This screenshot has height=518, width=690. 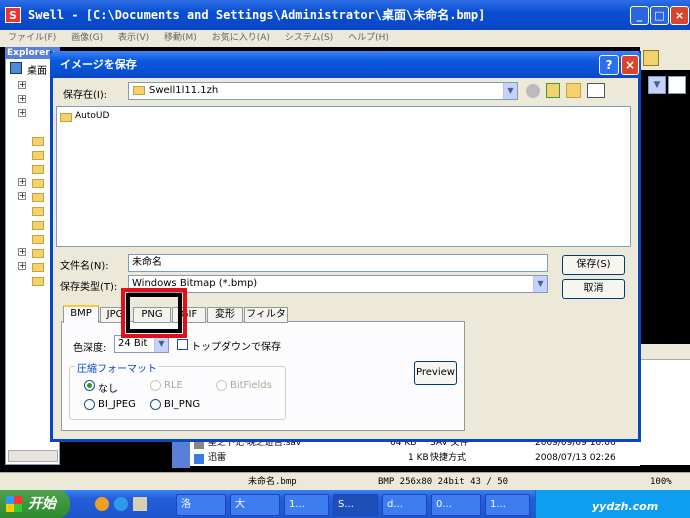 What do you see at coordinates (553, 90) in the screenshot?
I see `up-folder-icon` at bounding box center [553, 90].